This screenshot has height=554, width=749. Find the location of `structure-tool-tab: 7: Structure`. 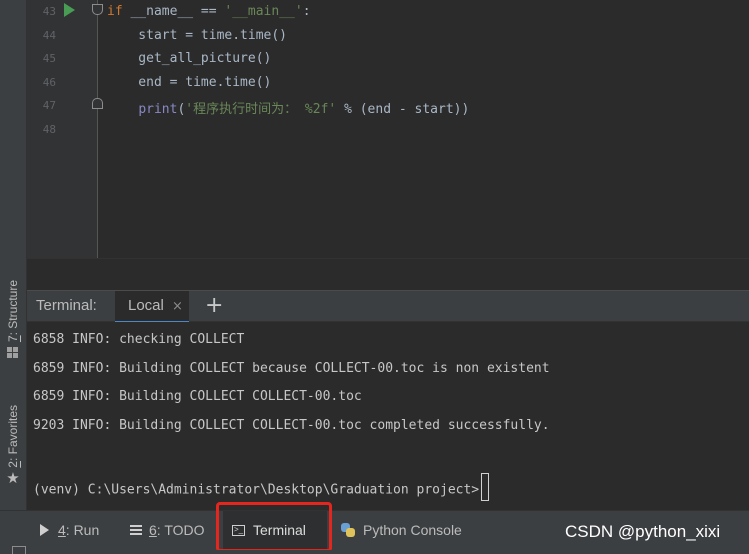

structure-tool-tab: 7: Structure is located at coordinates (13, 319).